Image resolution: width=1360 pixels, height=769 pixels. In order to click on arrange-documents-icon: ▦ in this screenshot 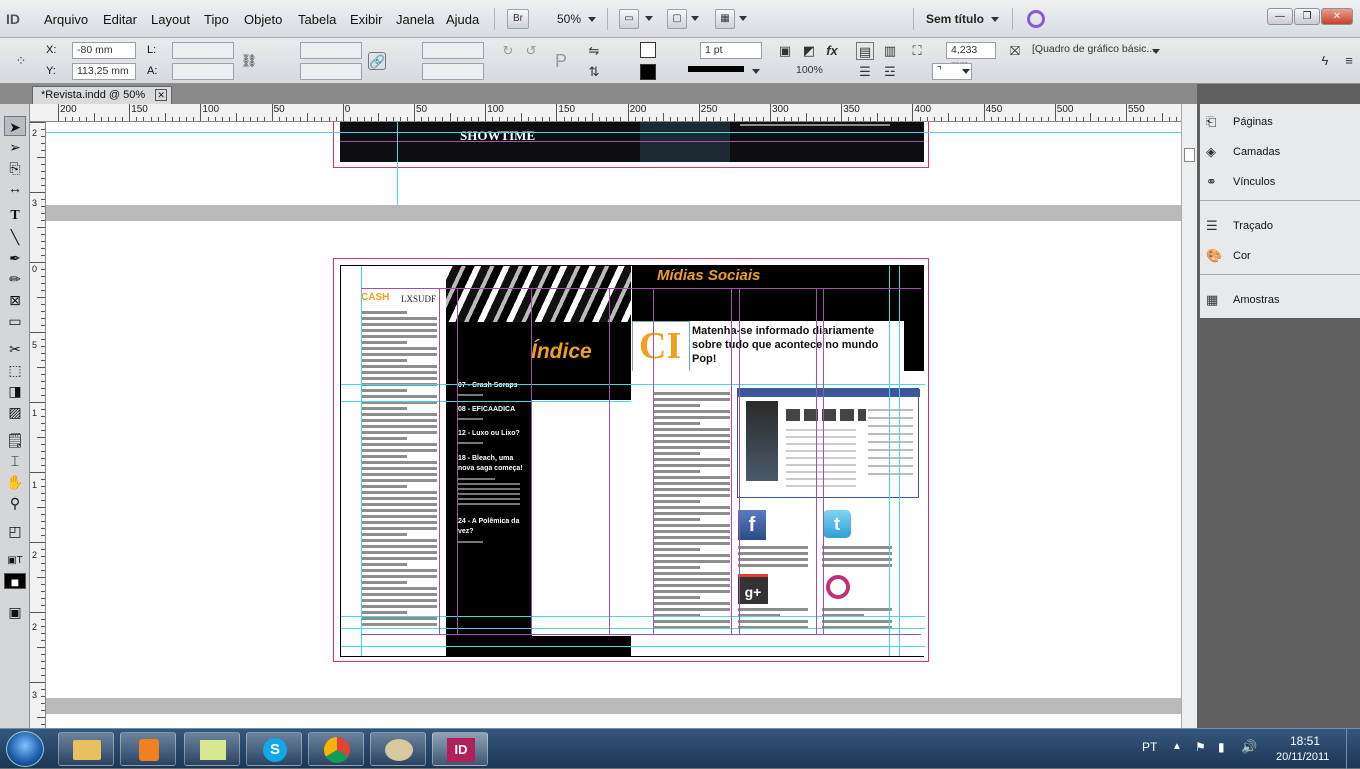, I will do `click(725, 19)`.